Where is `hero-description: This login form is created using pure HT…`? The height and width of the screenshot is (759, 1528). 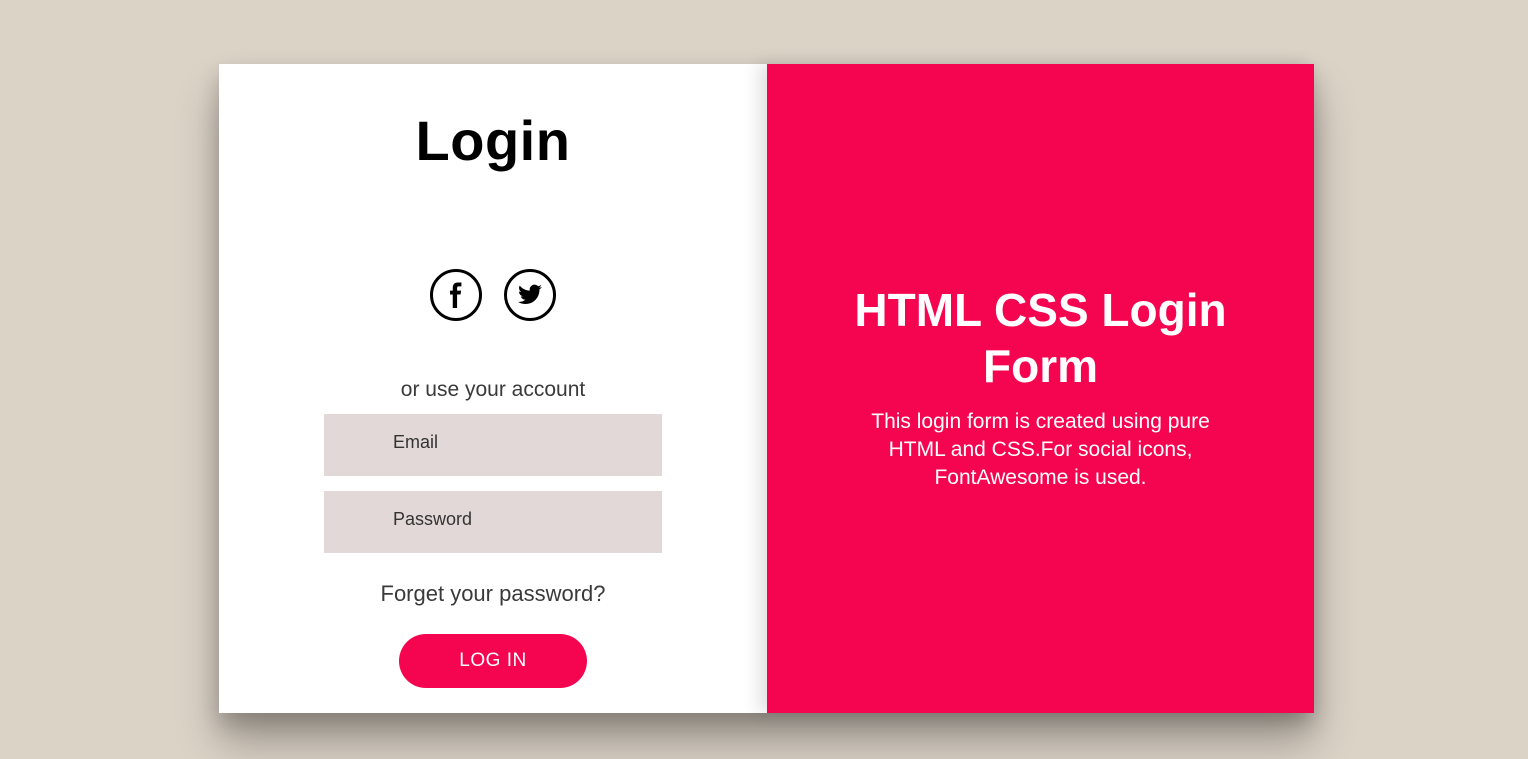
hero-description: This login form is created using pure HT… is located at coordinates (1040, 449).